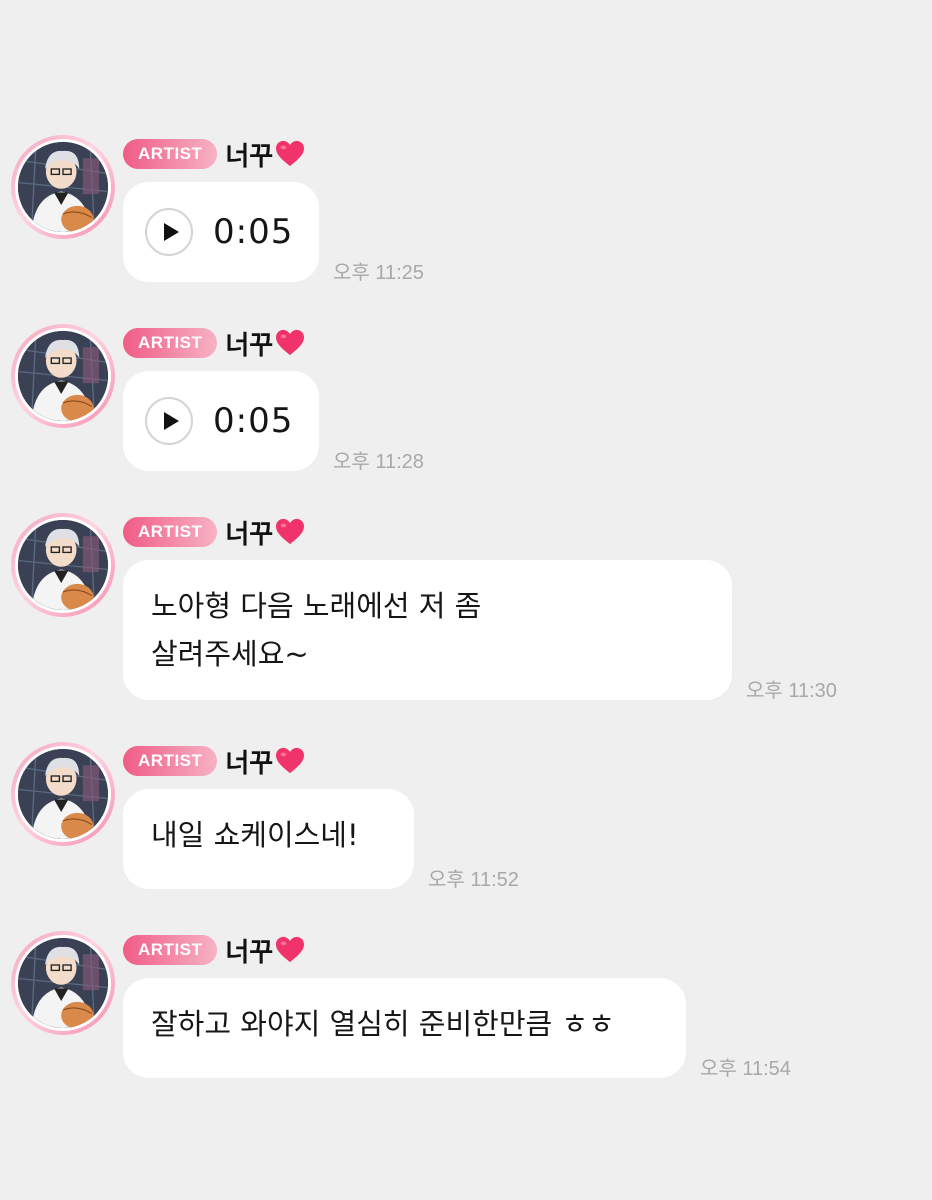 The width and height of the screenshot is (932, 1200). What do you see at coordinates (473, 880) in the screenshot?
I see `message-timestamp: 오후 11:52` at bounding box center [473, 880].